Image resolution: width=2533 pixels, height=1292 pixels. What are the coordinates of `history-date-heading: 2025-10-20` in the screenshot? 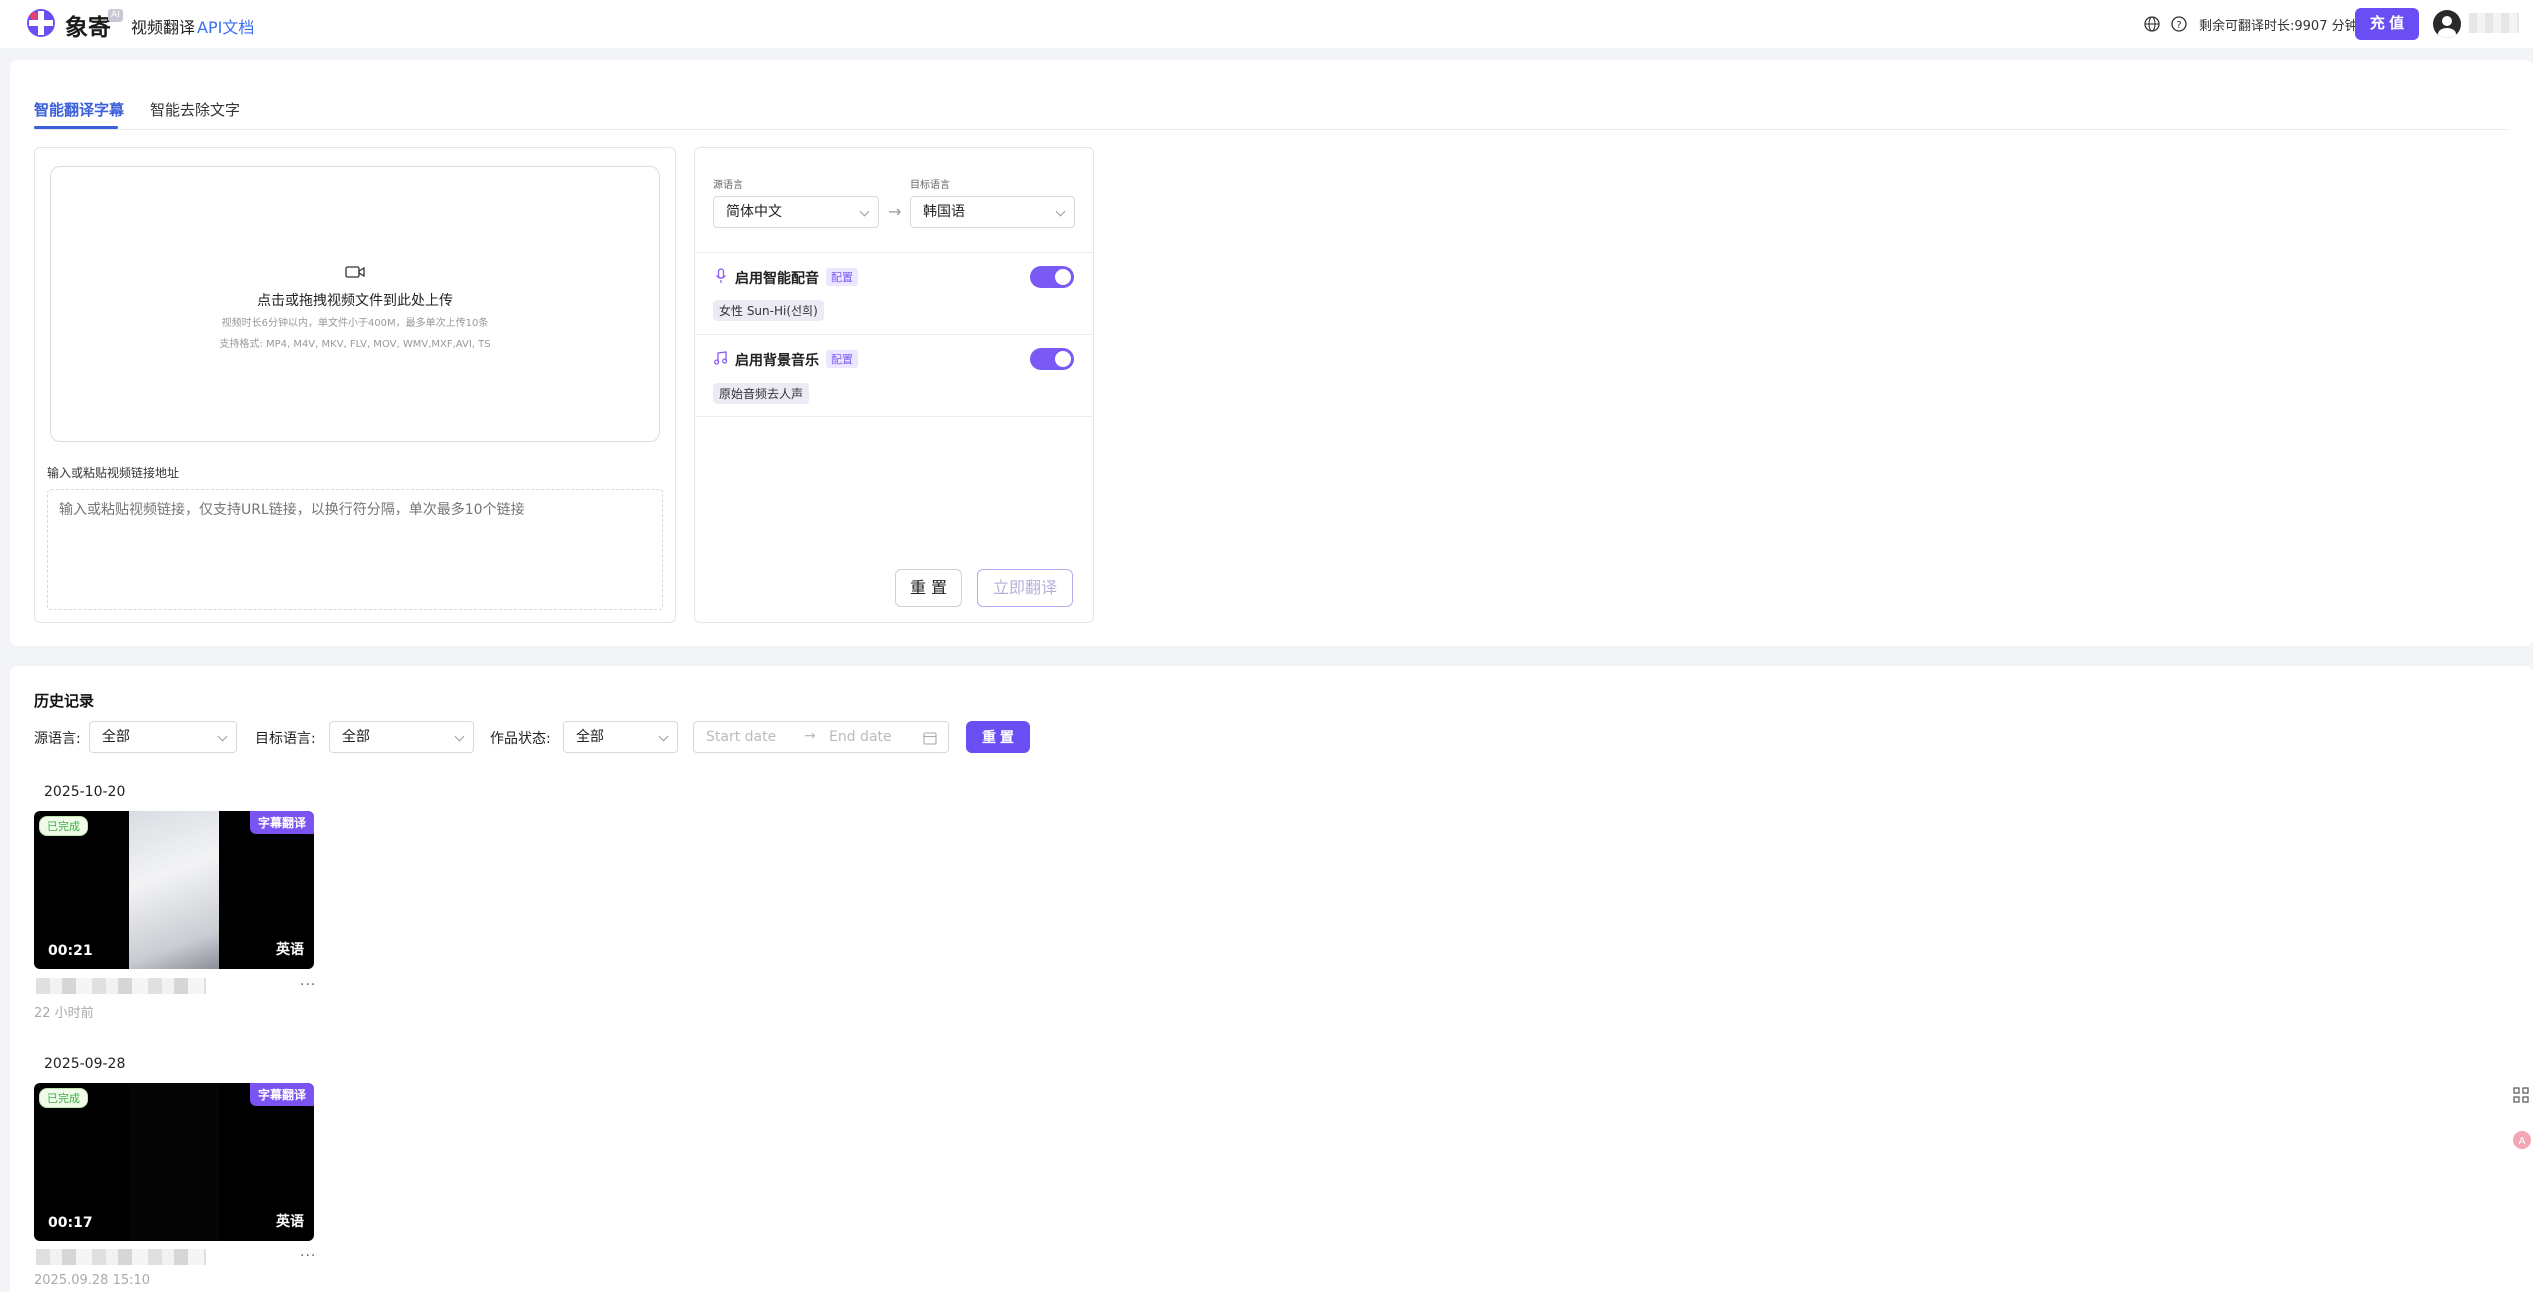 It's located at (85, 792).